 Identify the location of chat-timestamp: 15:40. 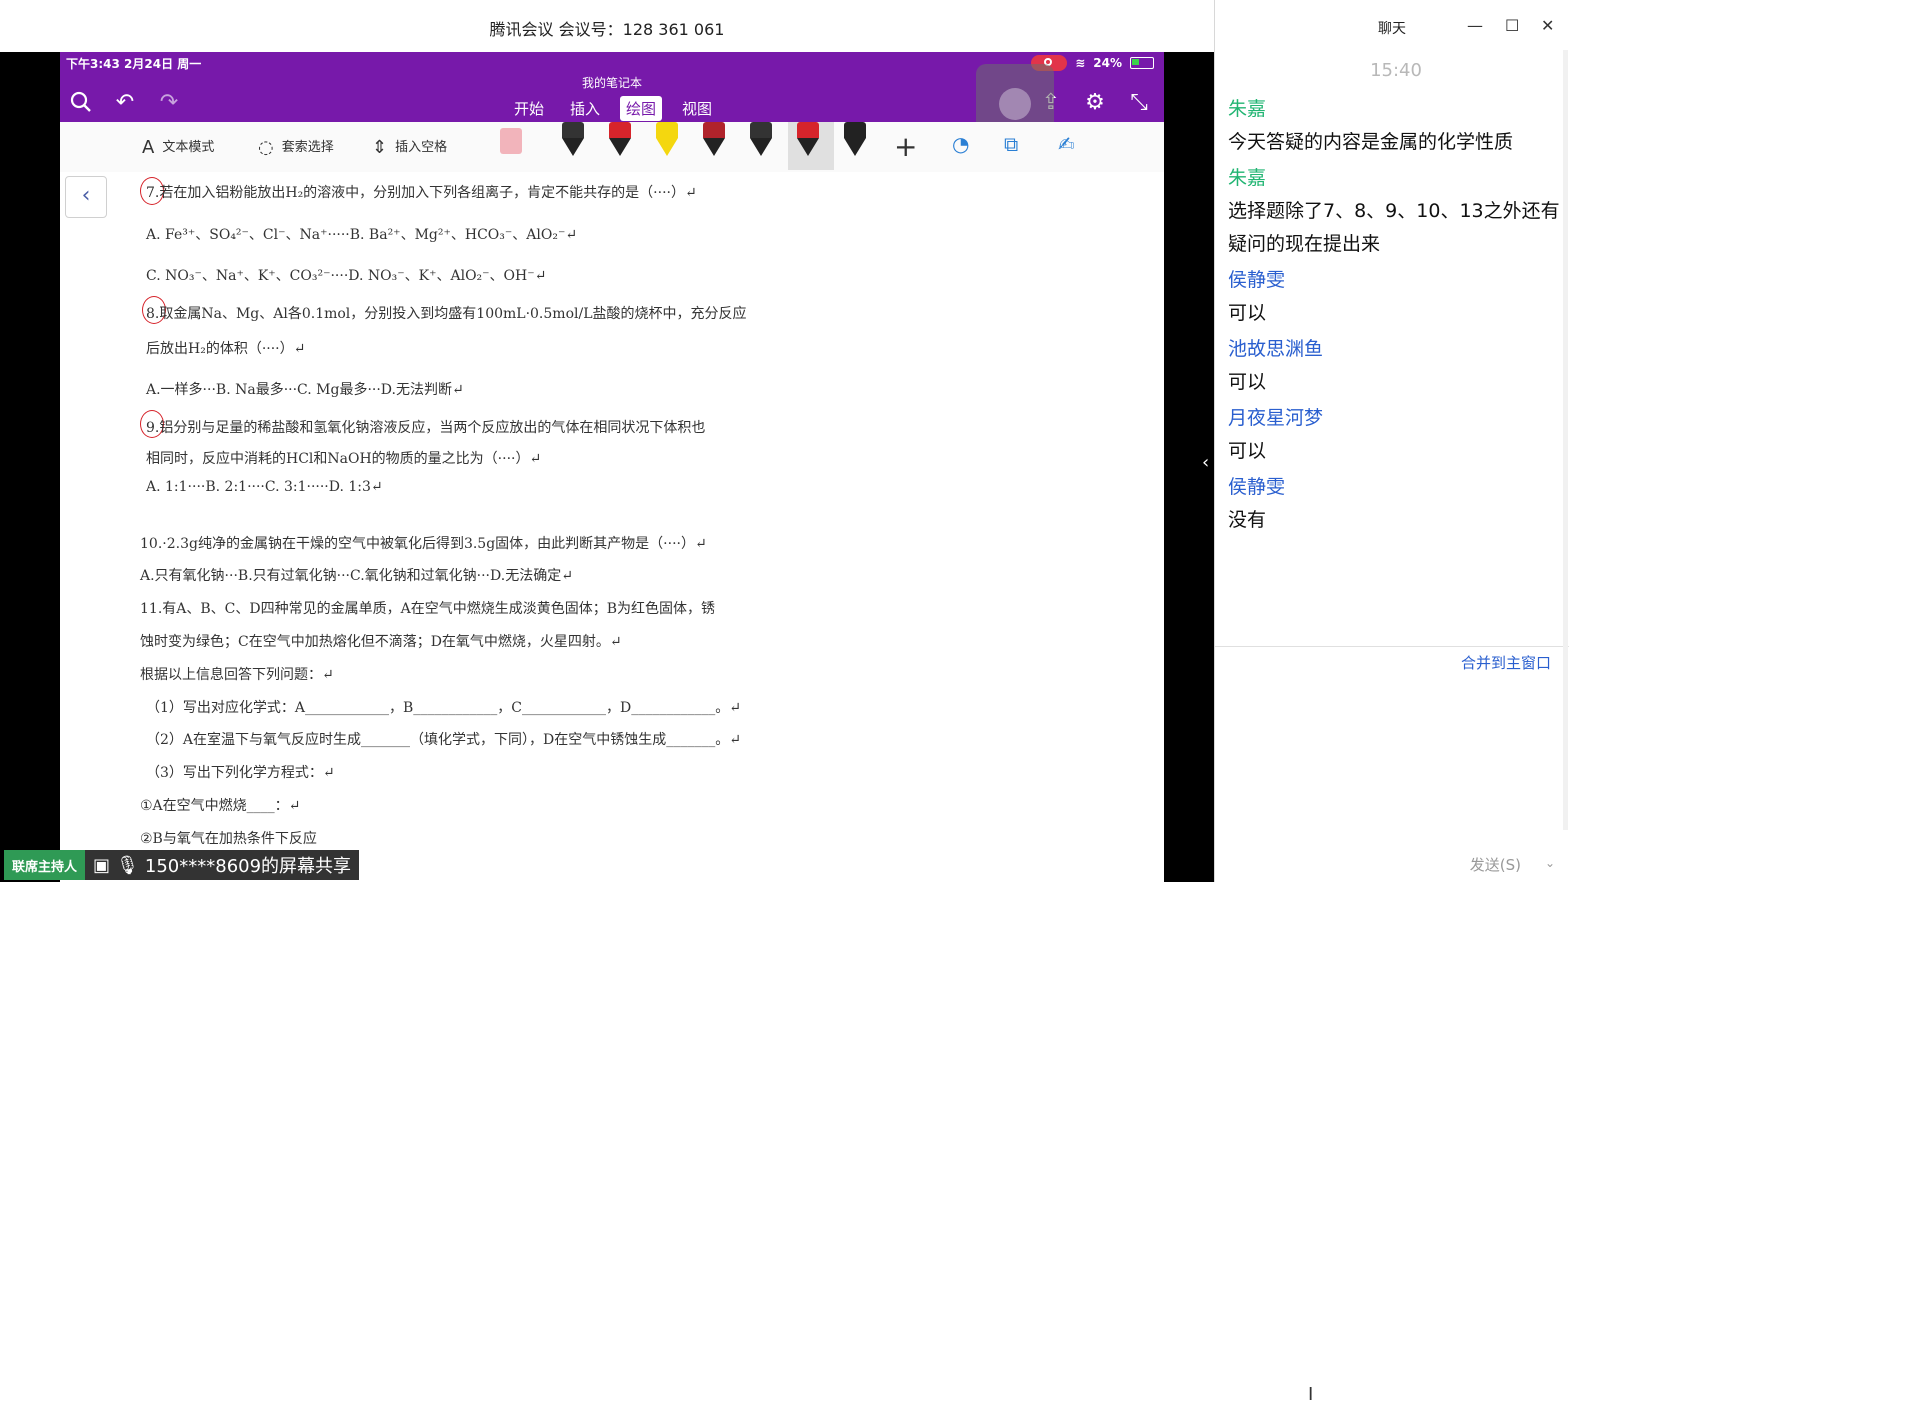
(1396, 70).